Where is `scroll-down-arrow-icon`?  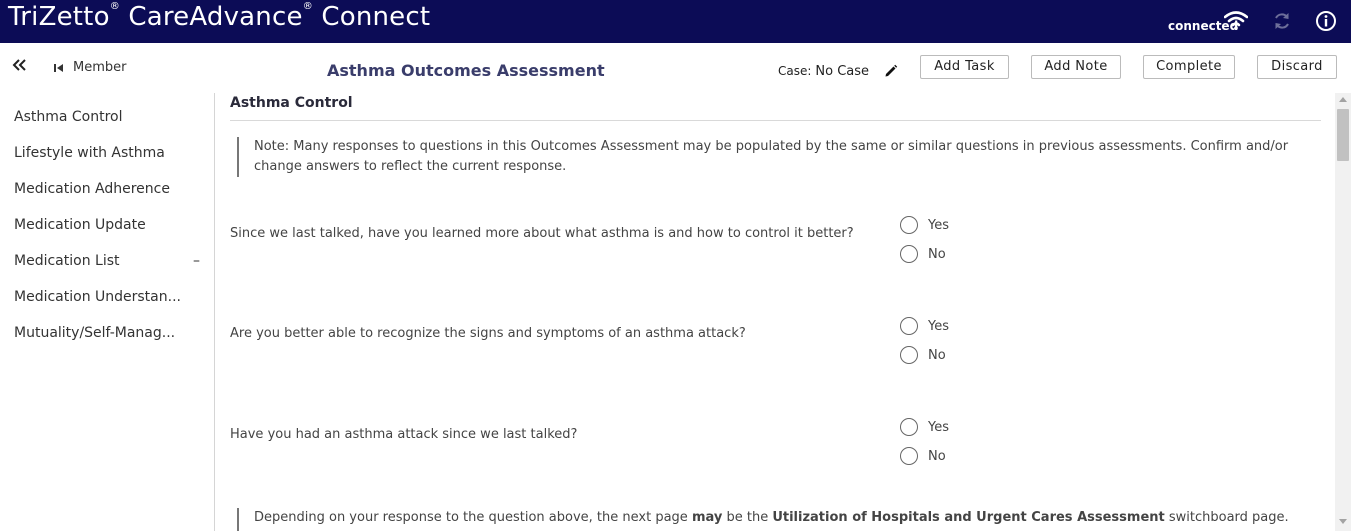
scroll-down-arrow-icon is located at coordinates (1343, 521).